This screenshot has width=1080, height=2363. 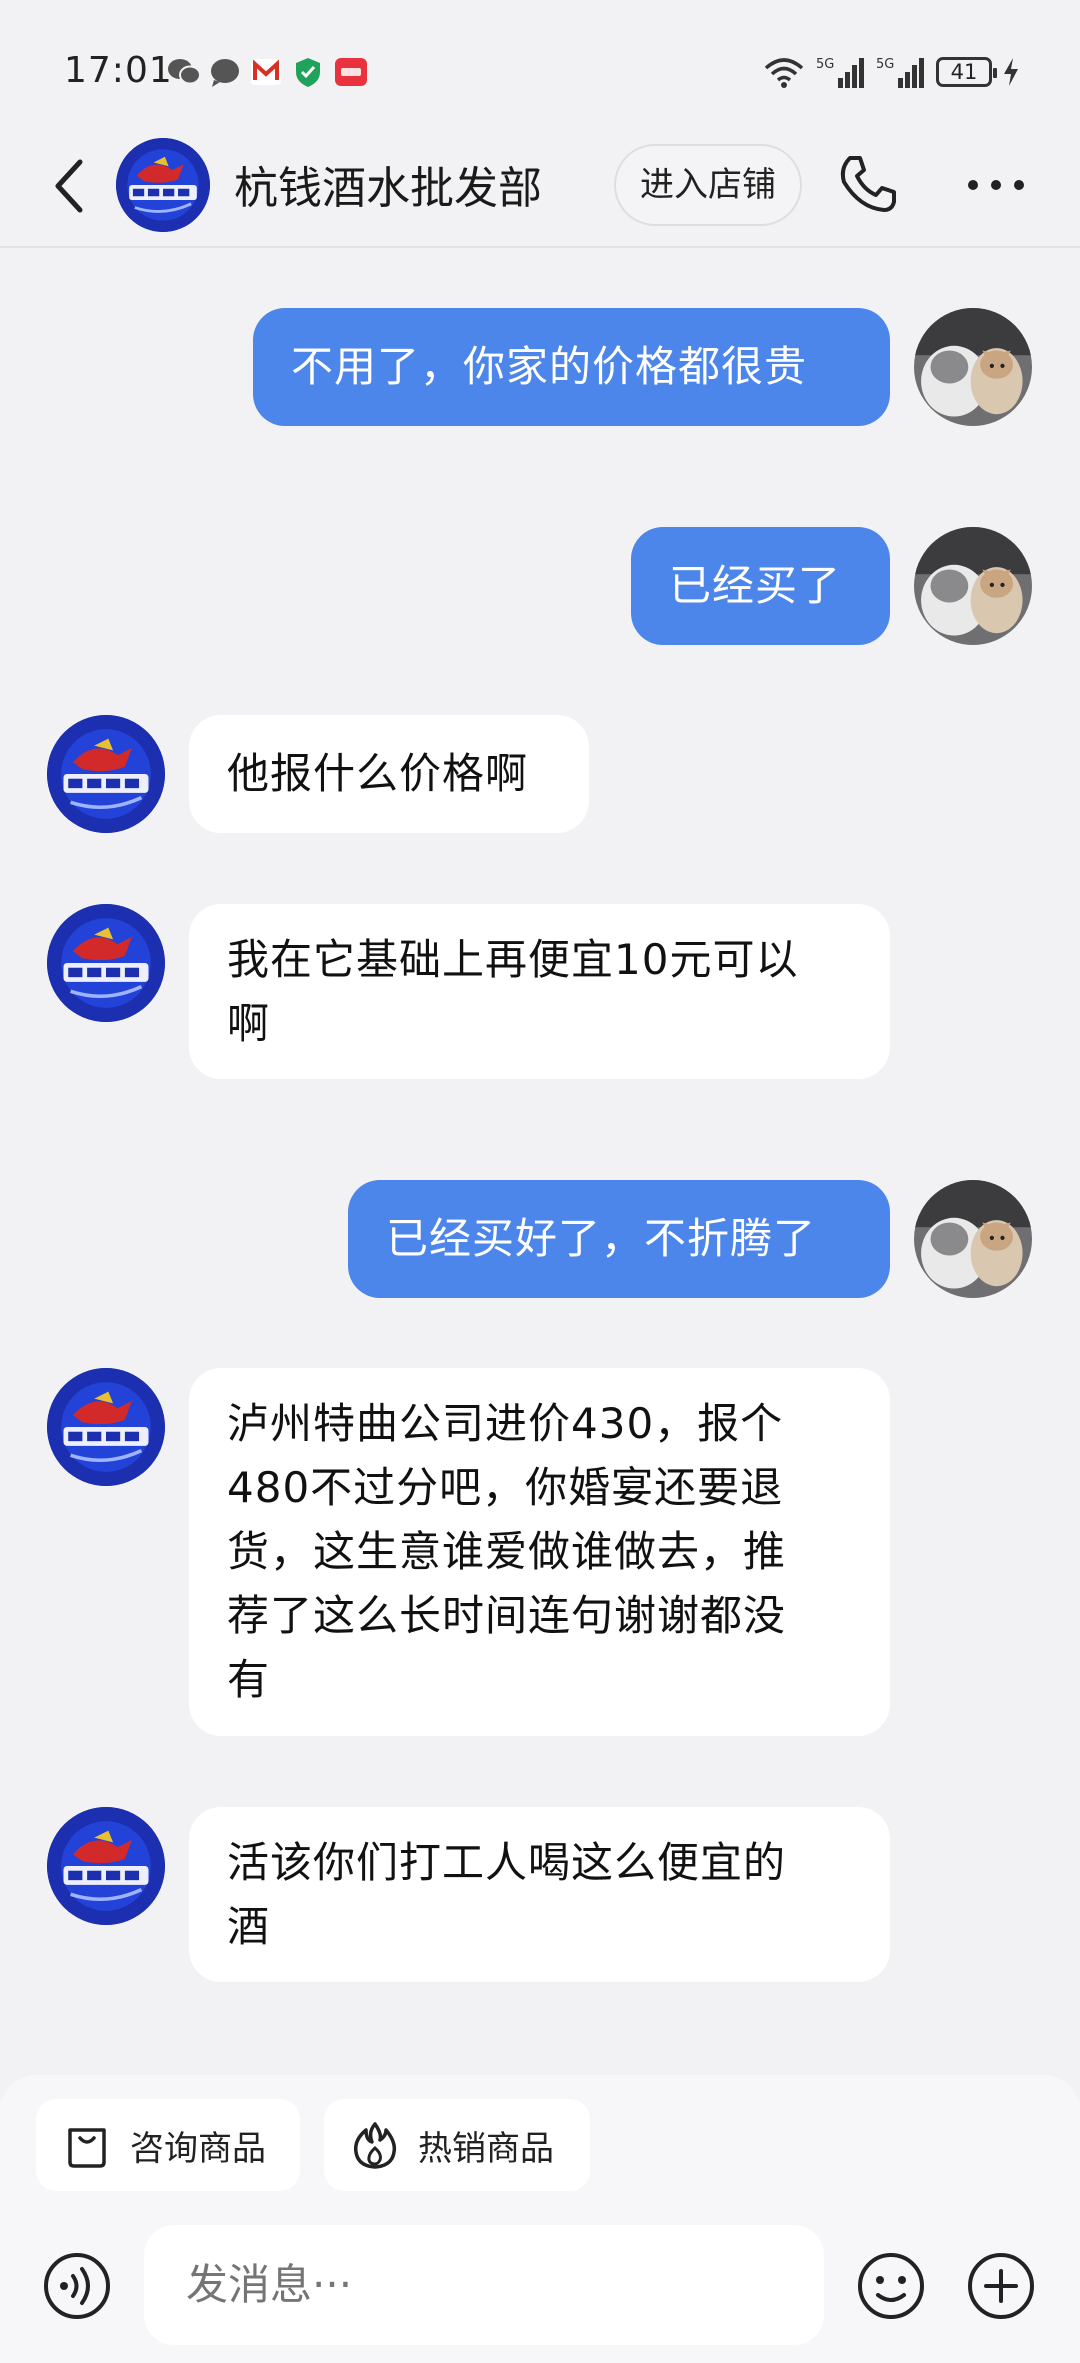 What do you see at coordinates (505, 1423) in the screenshot?
I see `message-line: 泸州特曲公司进价430，报个` at bounding box center [505, 1423].